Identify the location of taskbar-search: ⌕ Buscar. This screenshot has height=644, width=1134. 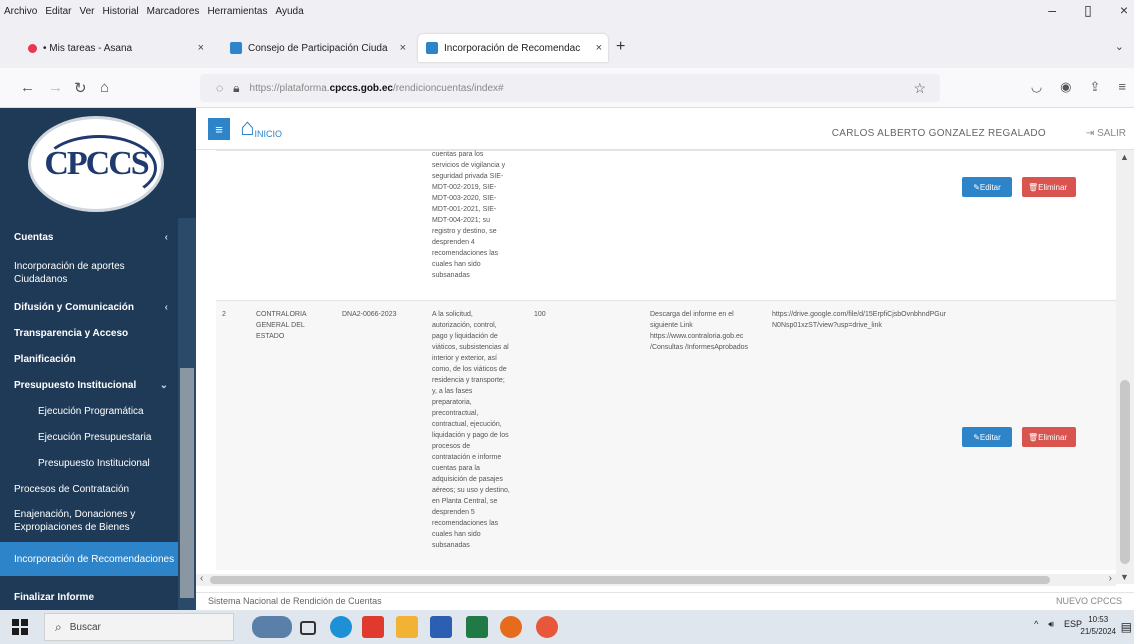
(139, 627).